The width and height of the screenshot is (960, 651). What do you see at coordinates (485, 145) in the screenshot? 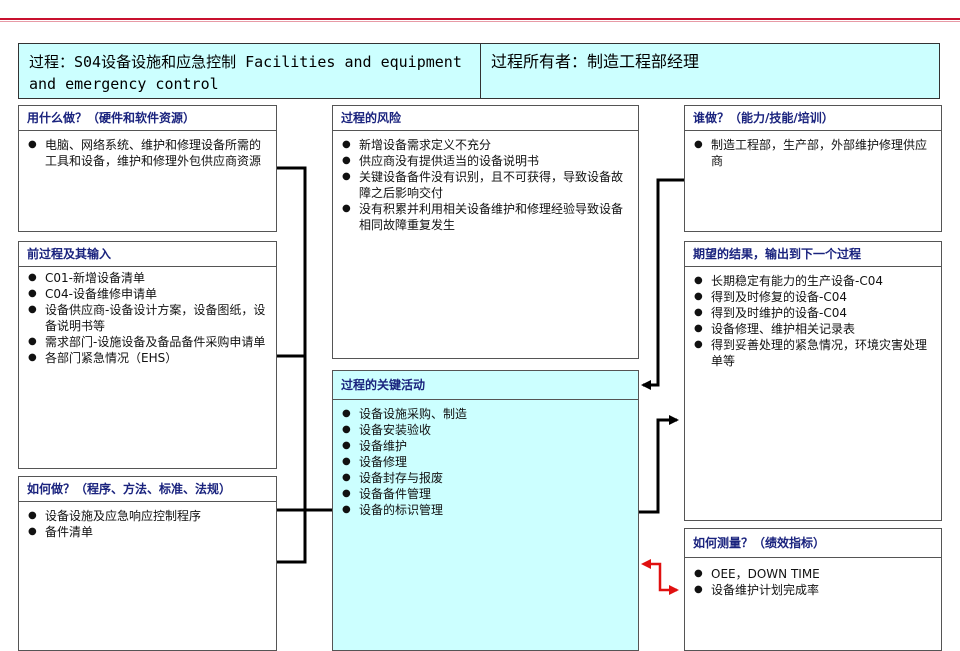
I see `list-item: 新增设备需求定义不充分` at bounding box center [485, 145].